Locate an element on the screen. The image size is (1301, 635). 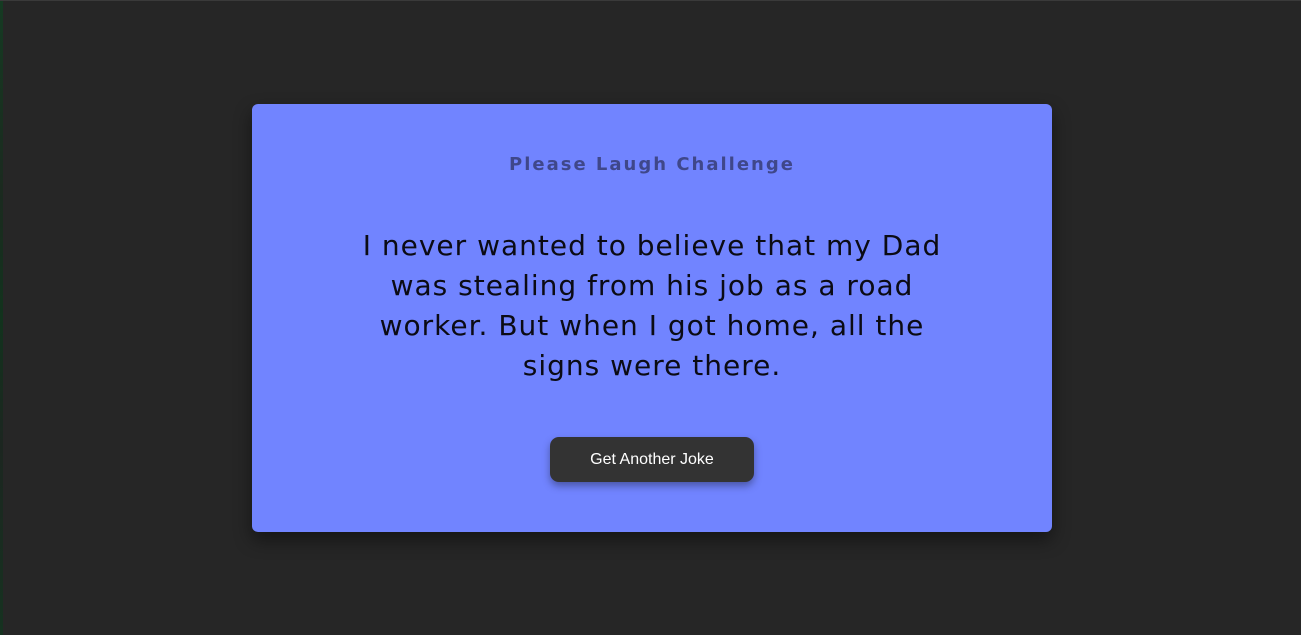
get-another-joke-button: Get Another Joke is located at coordinates (652, 459).